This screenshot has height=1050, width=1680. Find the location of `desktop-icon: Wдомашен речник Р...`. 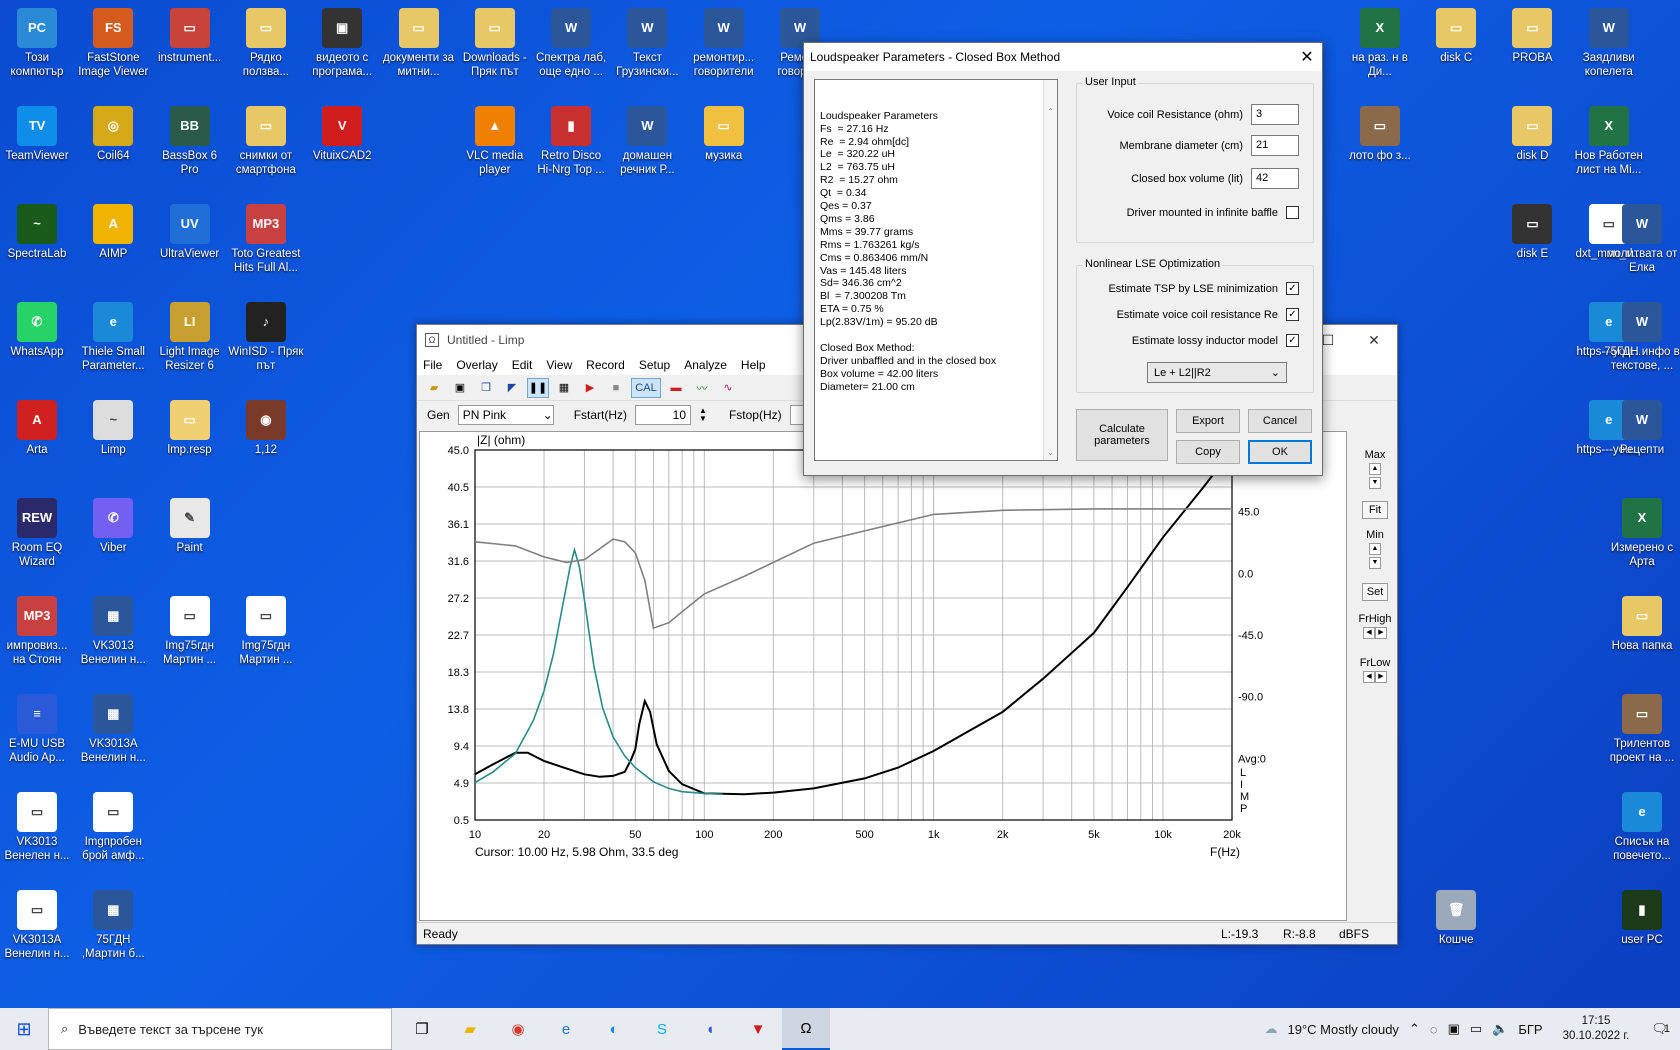

desktop-icon: Wдомашен речник Р... is located at coordinates (647, 141).